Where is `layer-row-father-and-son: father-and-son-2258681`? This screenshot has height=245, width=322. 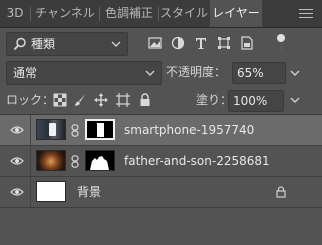
layer-row-father-and-son: father-and-son-2258681 is located at coordinates (161, 161).